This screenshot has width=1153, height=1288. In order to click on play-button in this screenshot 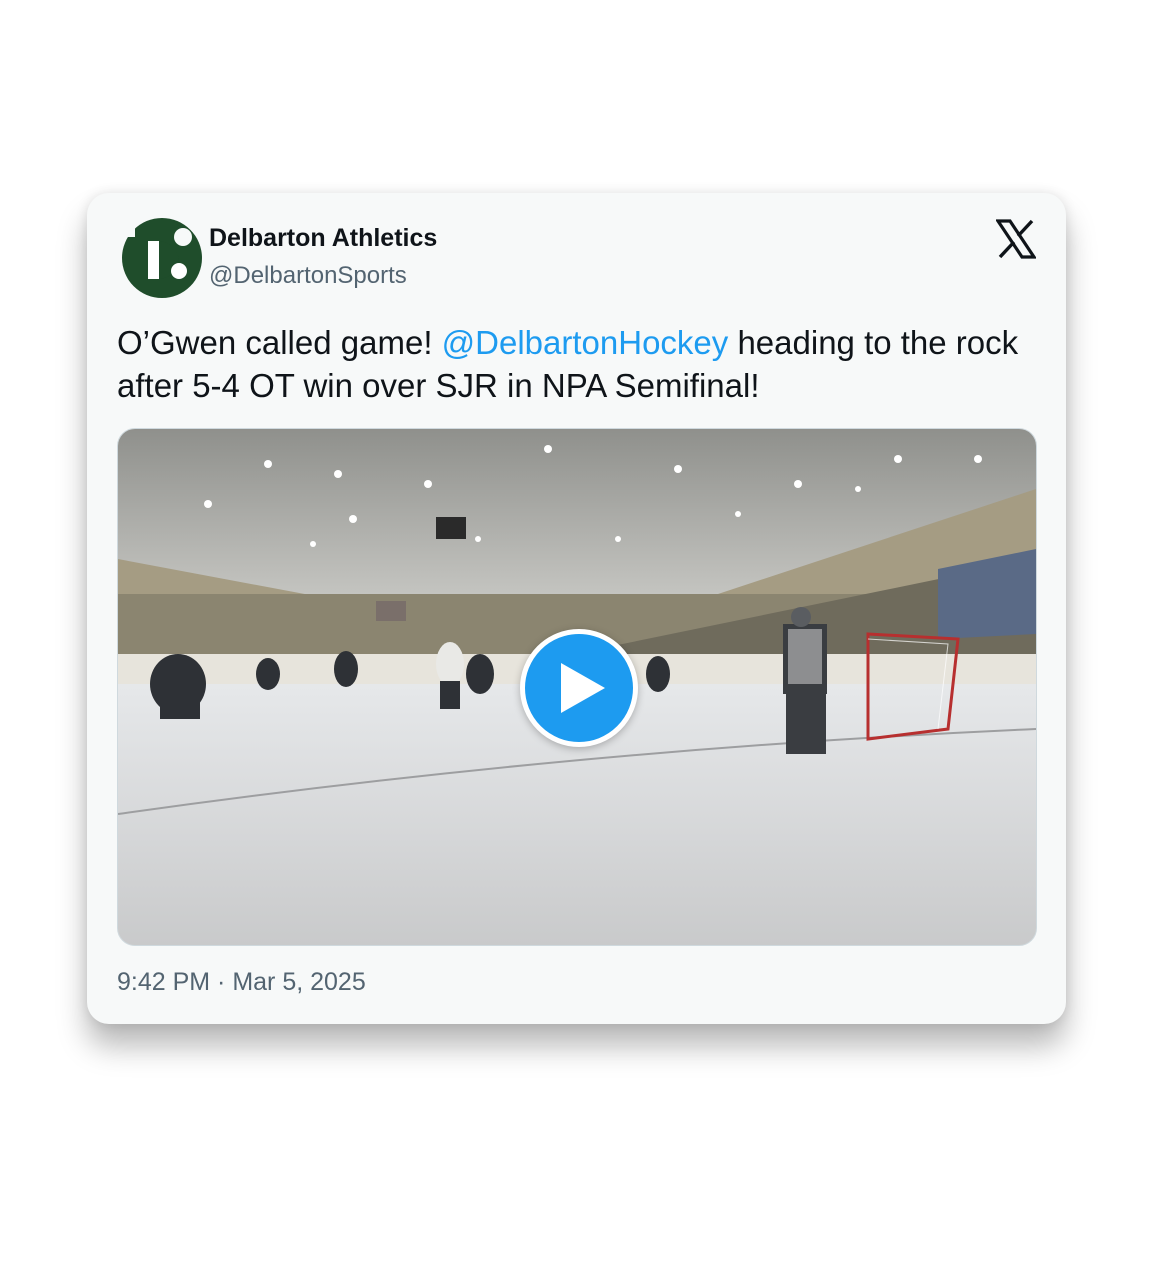, I will do `click(579, 688)`.